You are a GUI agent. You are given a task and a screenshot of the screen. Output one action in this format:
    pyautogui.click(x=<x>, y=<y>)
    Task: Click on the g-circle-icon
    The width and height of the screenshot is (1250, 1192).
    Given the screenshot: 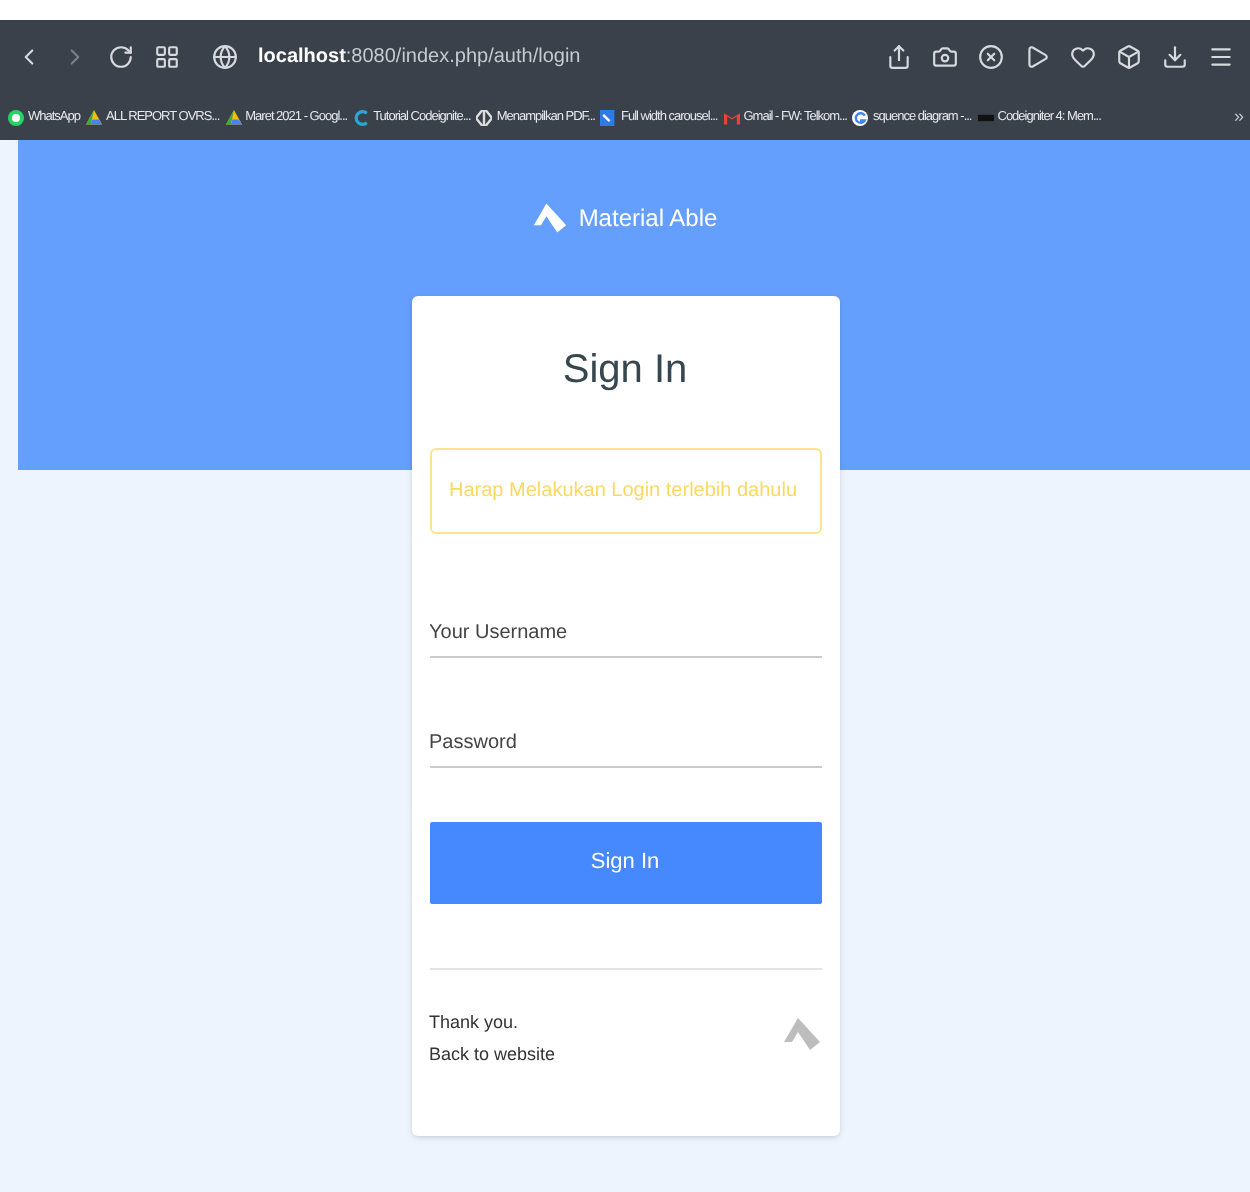 What is the action you would take?
    pyautogui.click(x=860, y=117)
    